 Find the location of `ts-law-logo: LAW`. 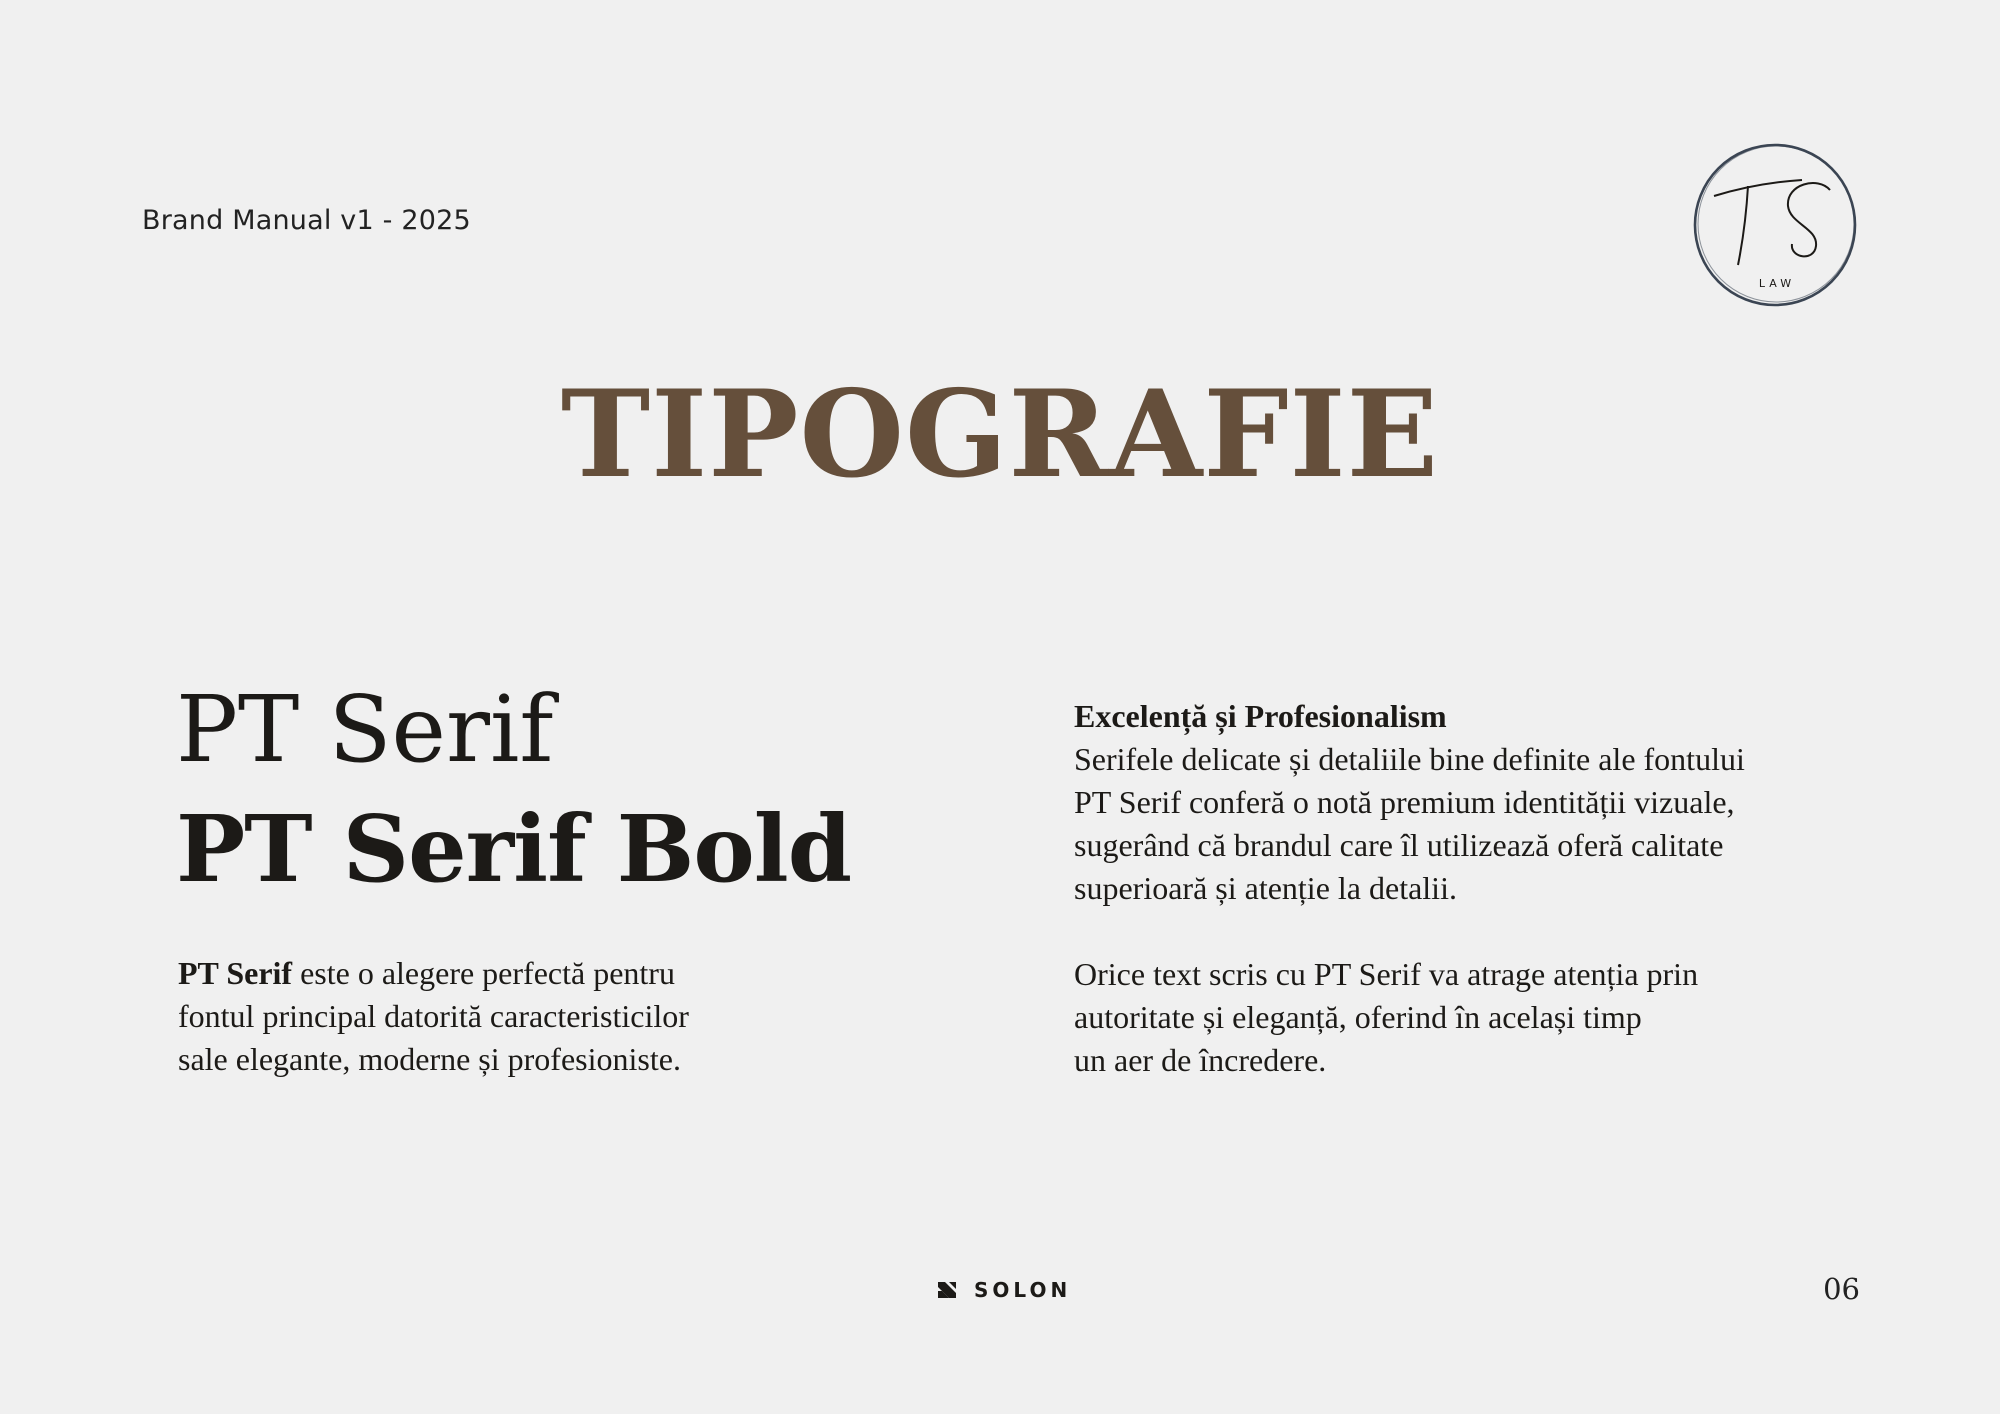

ts-law-logo: LAW is located at coordinates (1775, 225).